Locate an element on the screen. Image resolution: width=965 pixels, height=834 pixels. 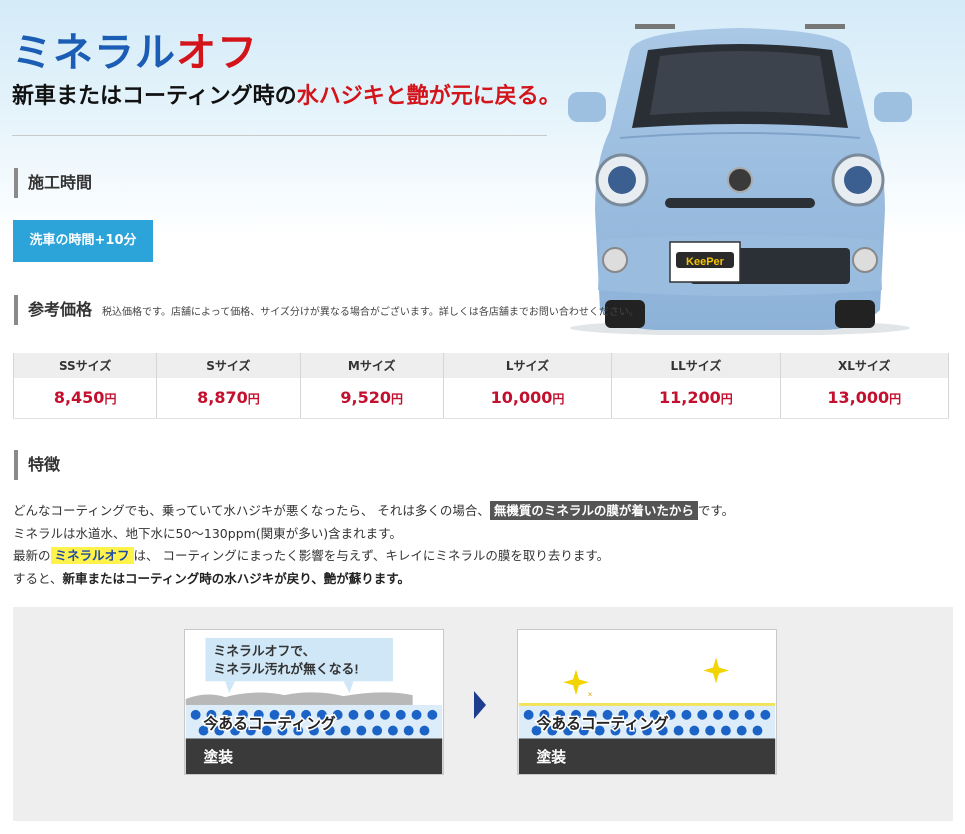
price-value: 13,000 is located at coordinates (858, 398).